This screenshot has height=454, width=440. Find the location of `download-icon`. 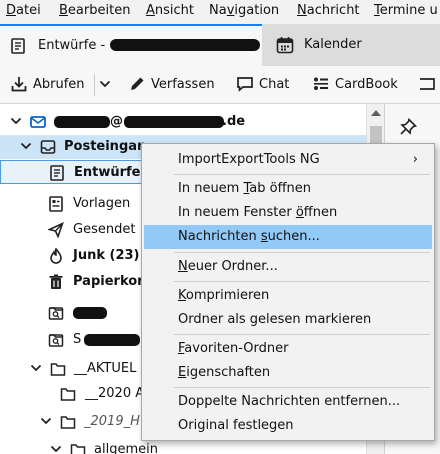

download-icon is located at coordinates (19, 84).